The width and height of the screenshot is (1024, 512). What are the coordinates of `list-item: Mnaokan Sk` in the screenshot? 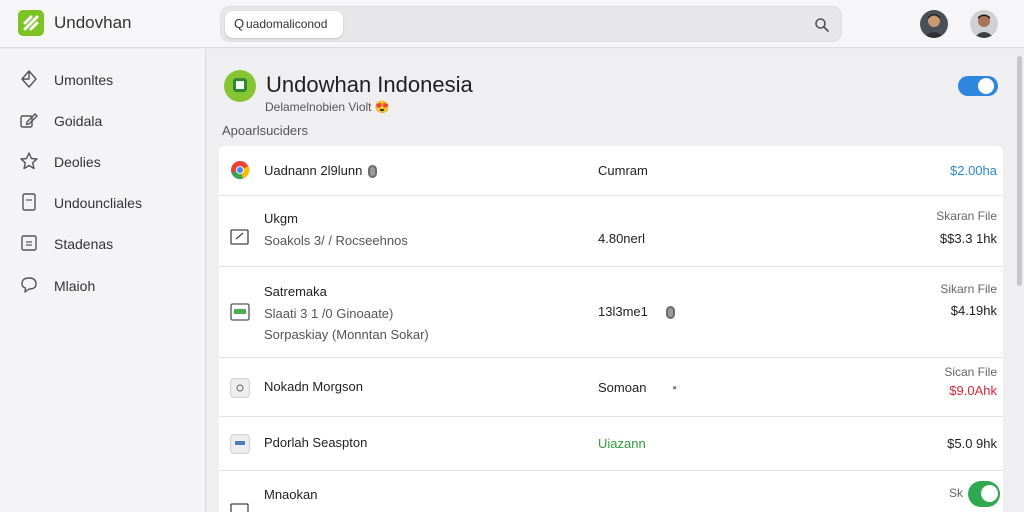 It's located at (611, 491).